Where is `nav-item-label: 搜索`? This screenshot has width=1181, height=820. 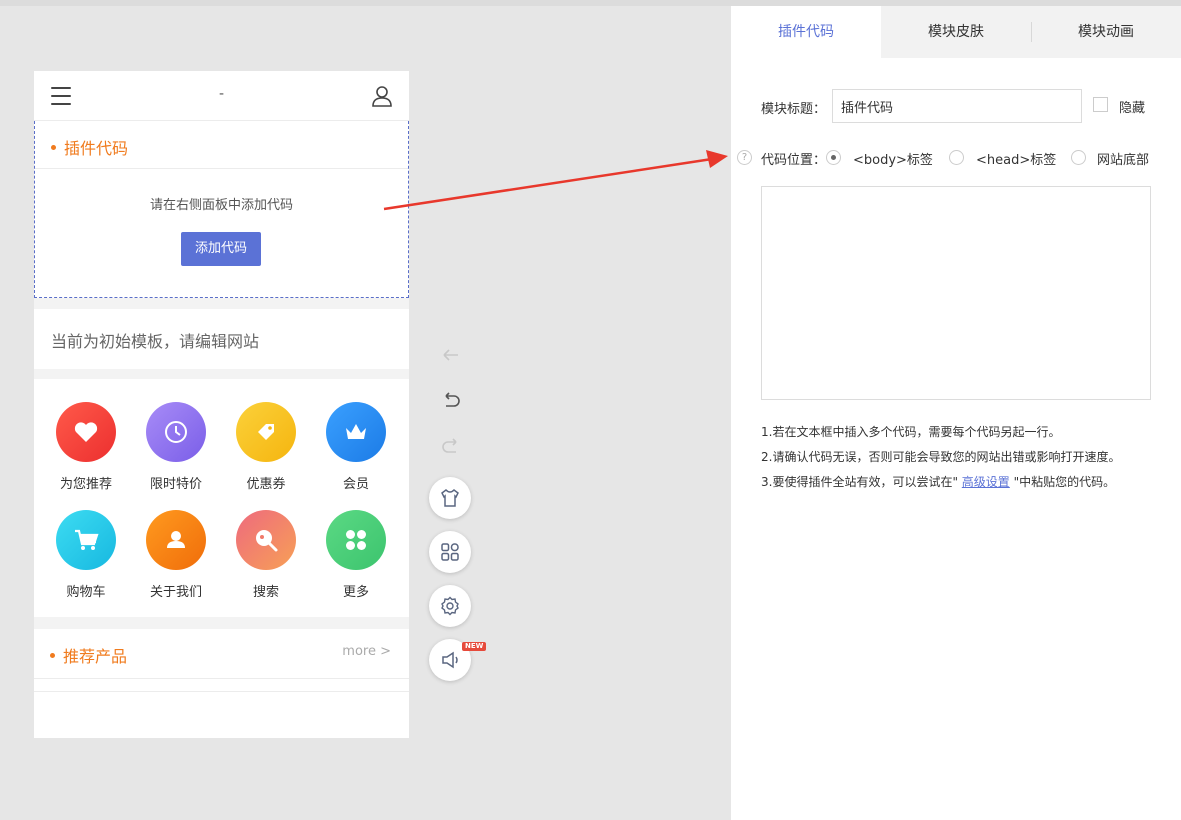 nav-item-label: 搜索 is located at coordinates (265, 592).